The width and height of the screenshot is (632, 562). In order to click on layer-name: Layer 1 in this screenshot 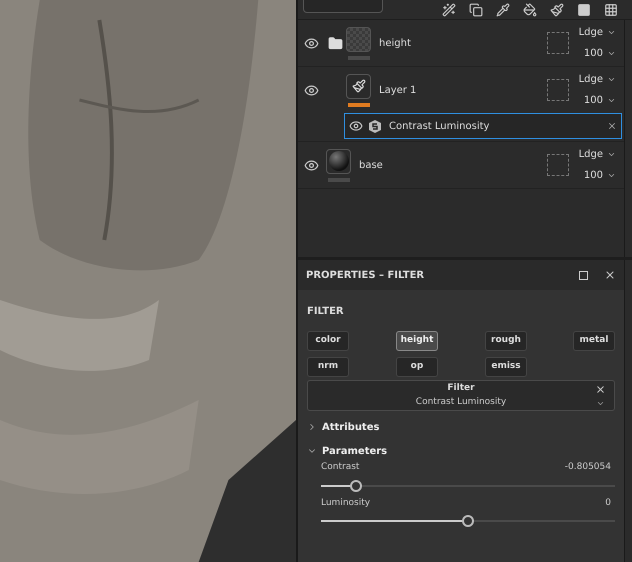, I will do `click(398, 91)`.